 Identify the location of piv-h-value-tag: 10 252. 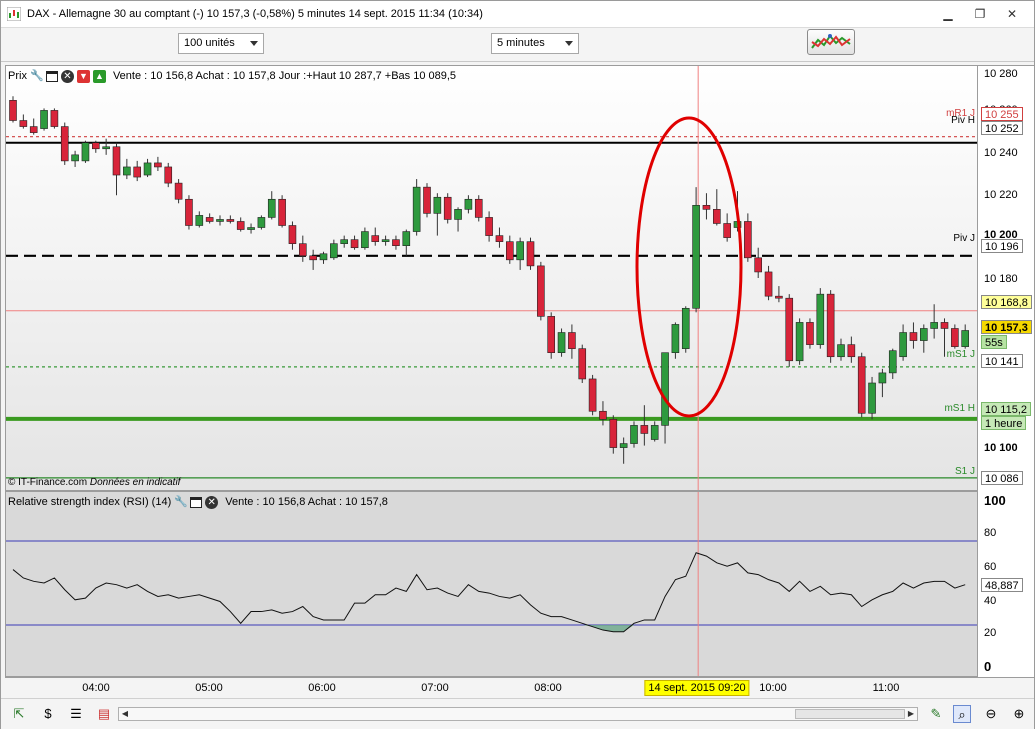
(1002, 128).